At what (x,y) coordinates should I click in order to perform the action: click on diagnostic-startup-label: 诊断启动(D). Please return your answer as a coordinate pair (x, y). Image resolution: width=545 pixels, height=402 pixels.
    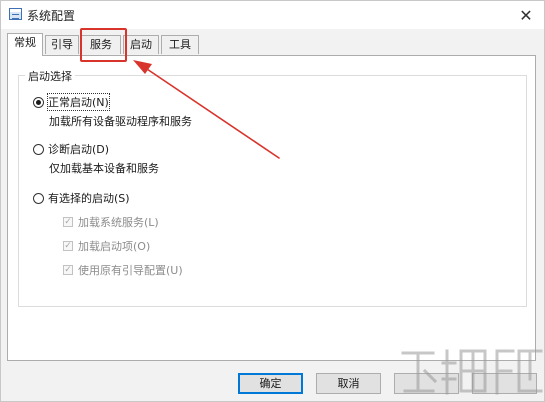
    Looking at the image, I should click on (79, 149).